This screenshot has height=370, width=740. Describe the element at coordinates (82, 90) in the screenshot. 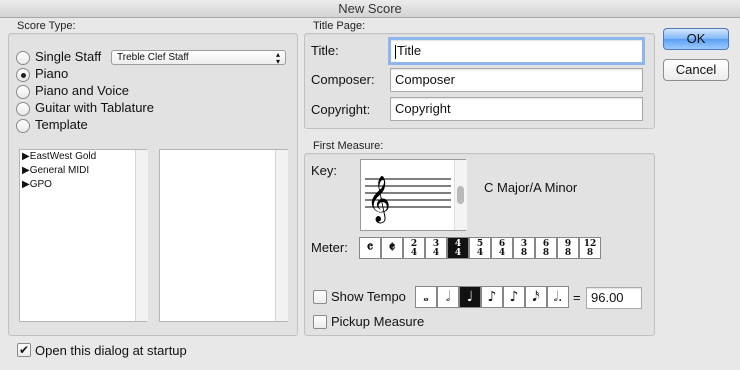

I see `radio-piano-and-voice-label: Piano and Voice` at that location.